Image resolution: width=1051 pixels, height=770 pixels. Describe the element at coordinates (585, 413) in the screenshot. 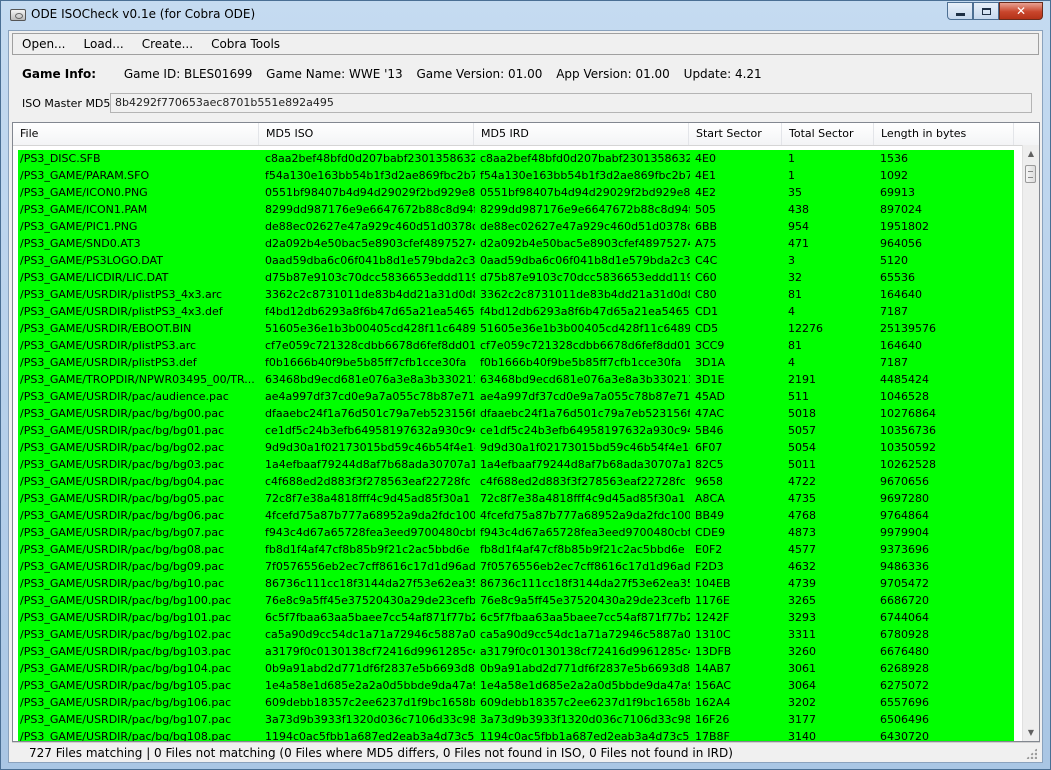

I see `cell-md5-ird: dfaaebc24f1a76d501c79a7eb523156f` at that location.